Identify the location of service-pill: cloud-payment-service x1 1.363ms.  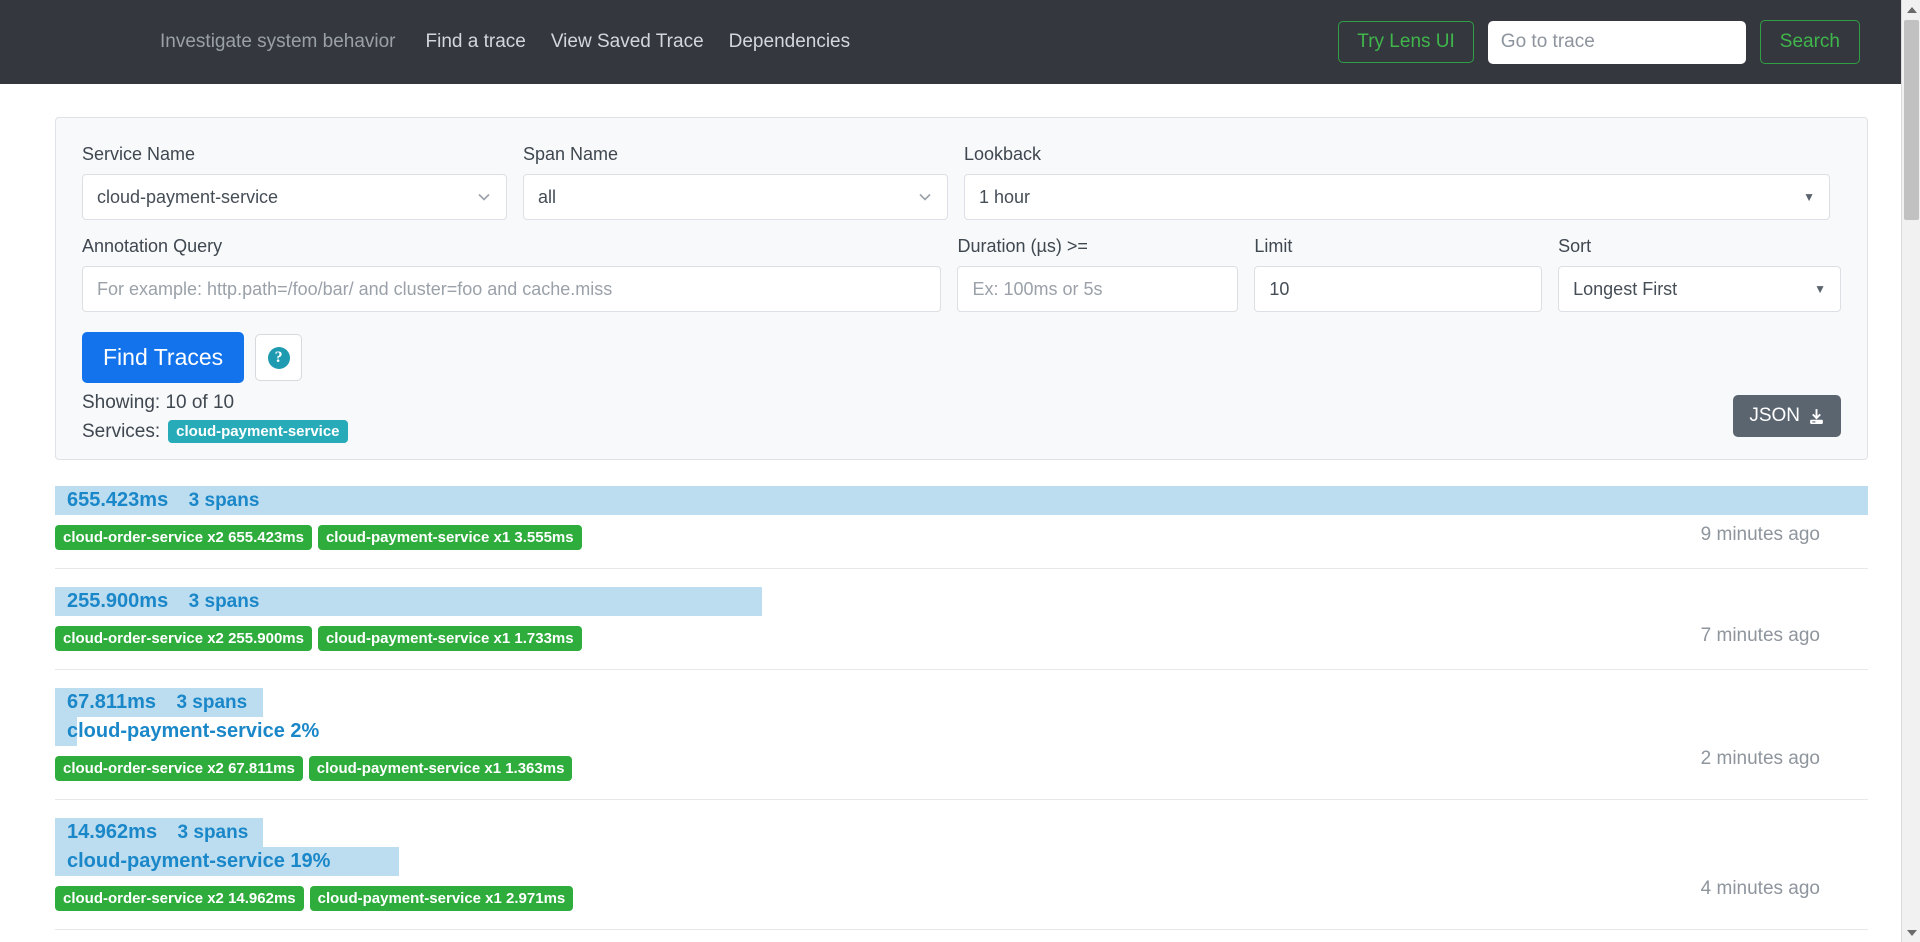
(440, 768).